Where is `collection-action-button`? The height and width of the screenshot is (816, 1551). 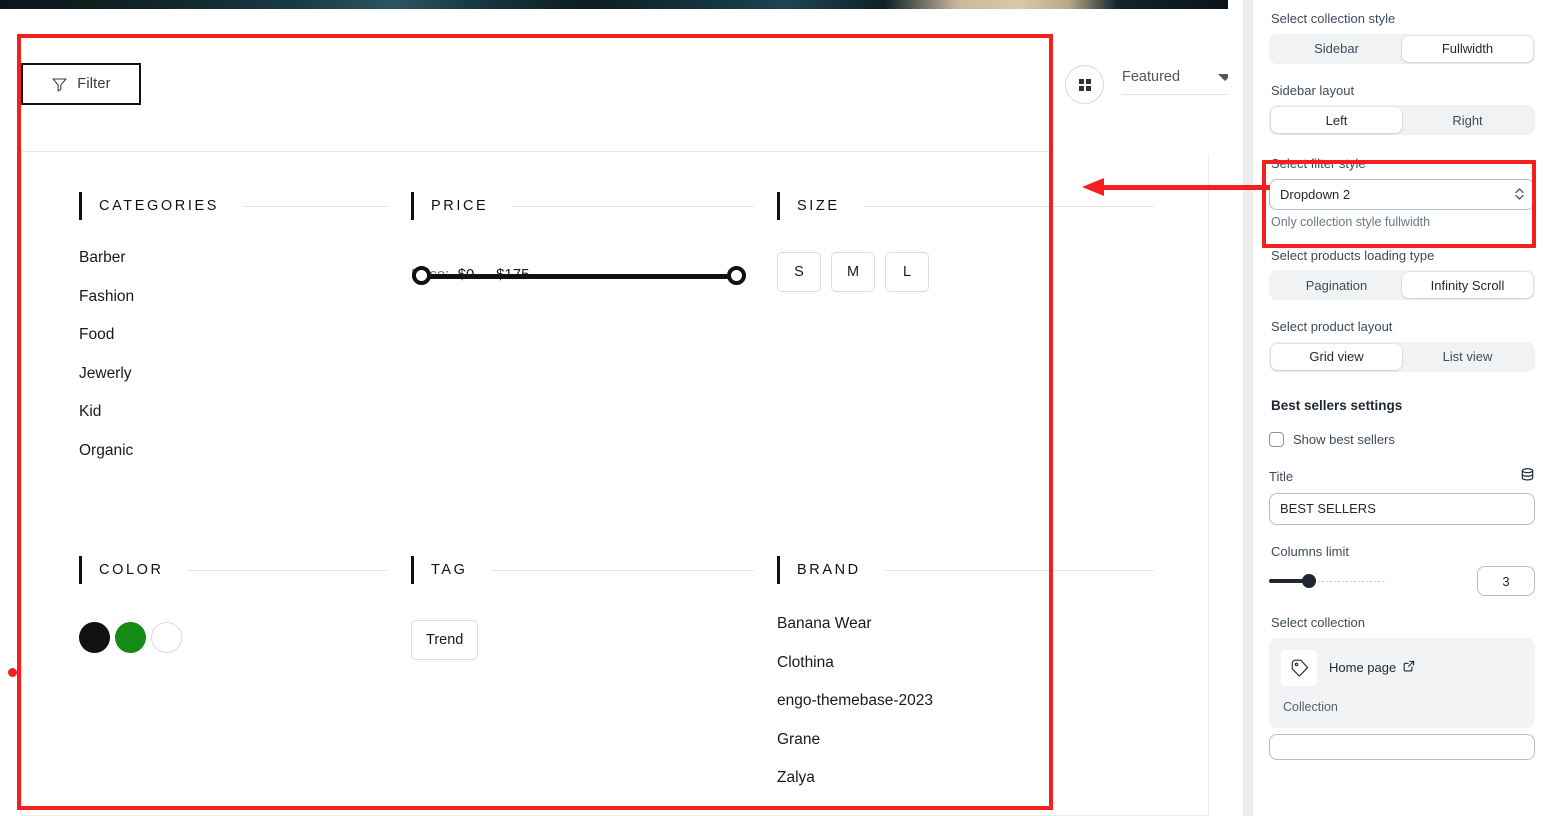 collection-action-button is located at coordinates (1402, 746).